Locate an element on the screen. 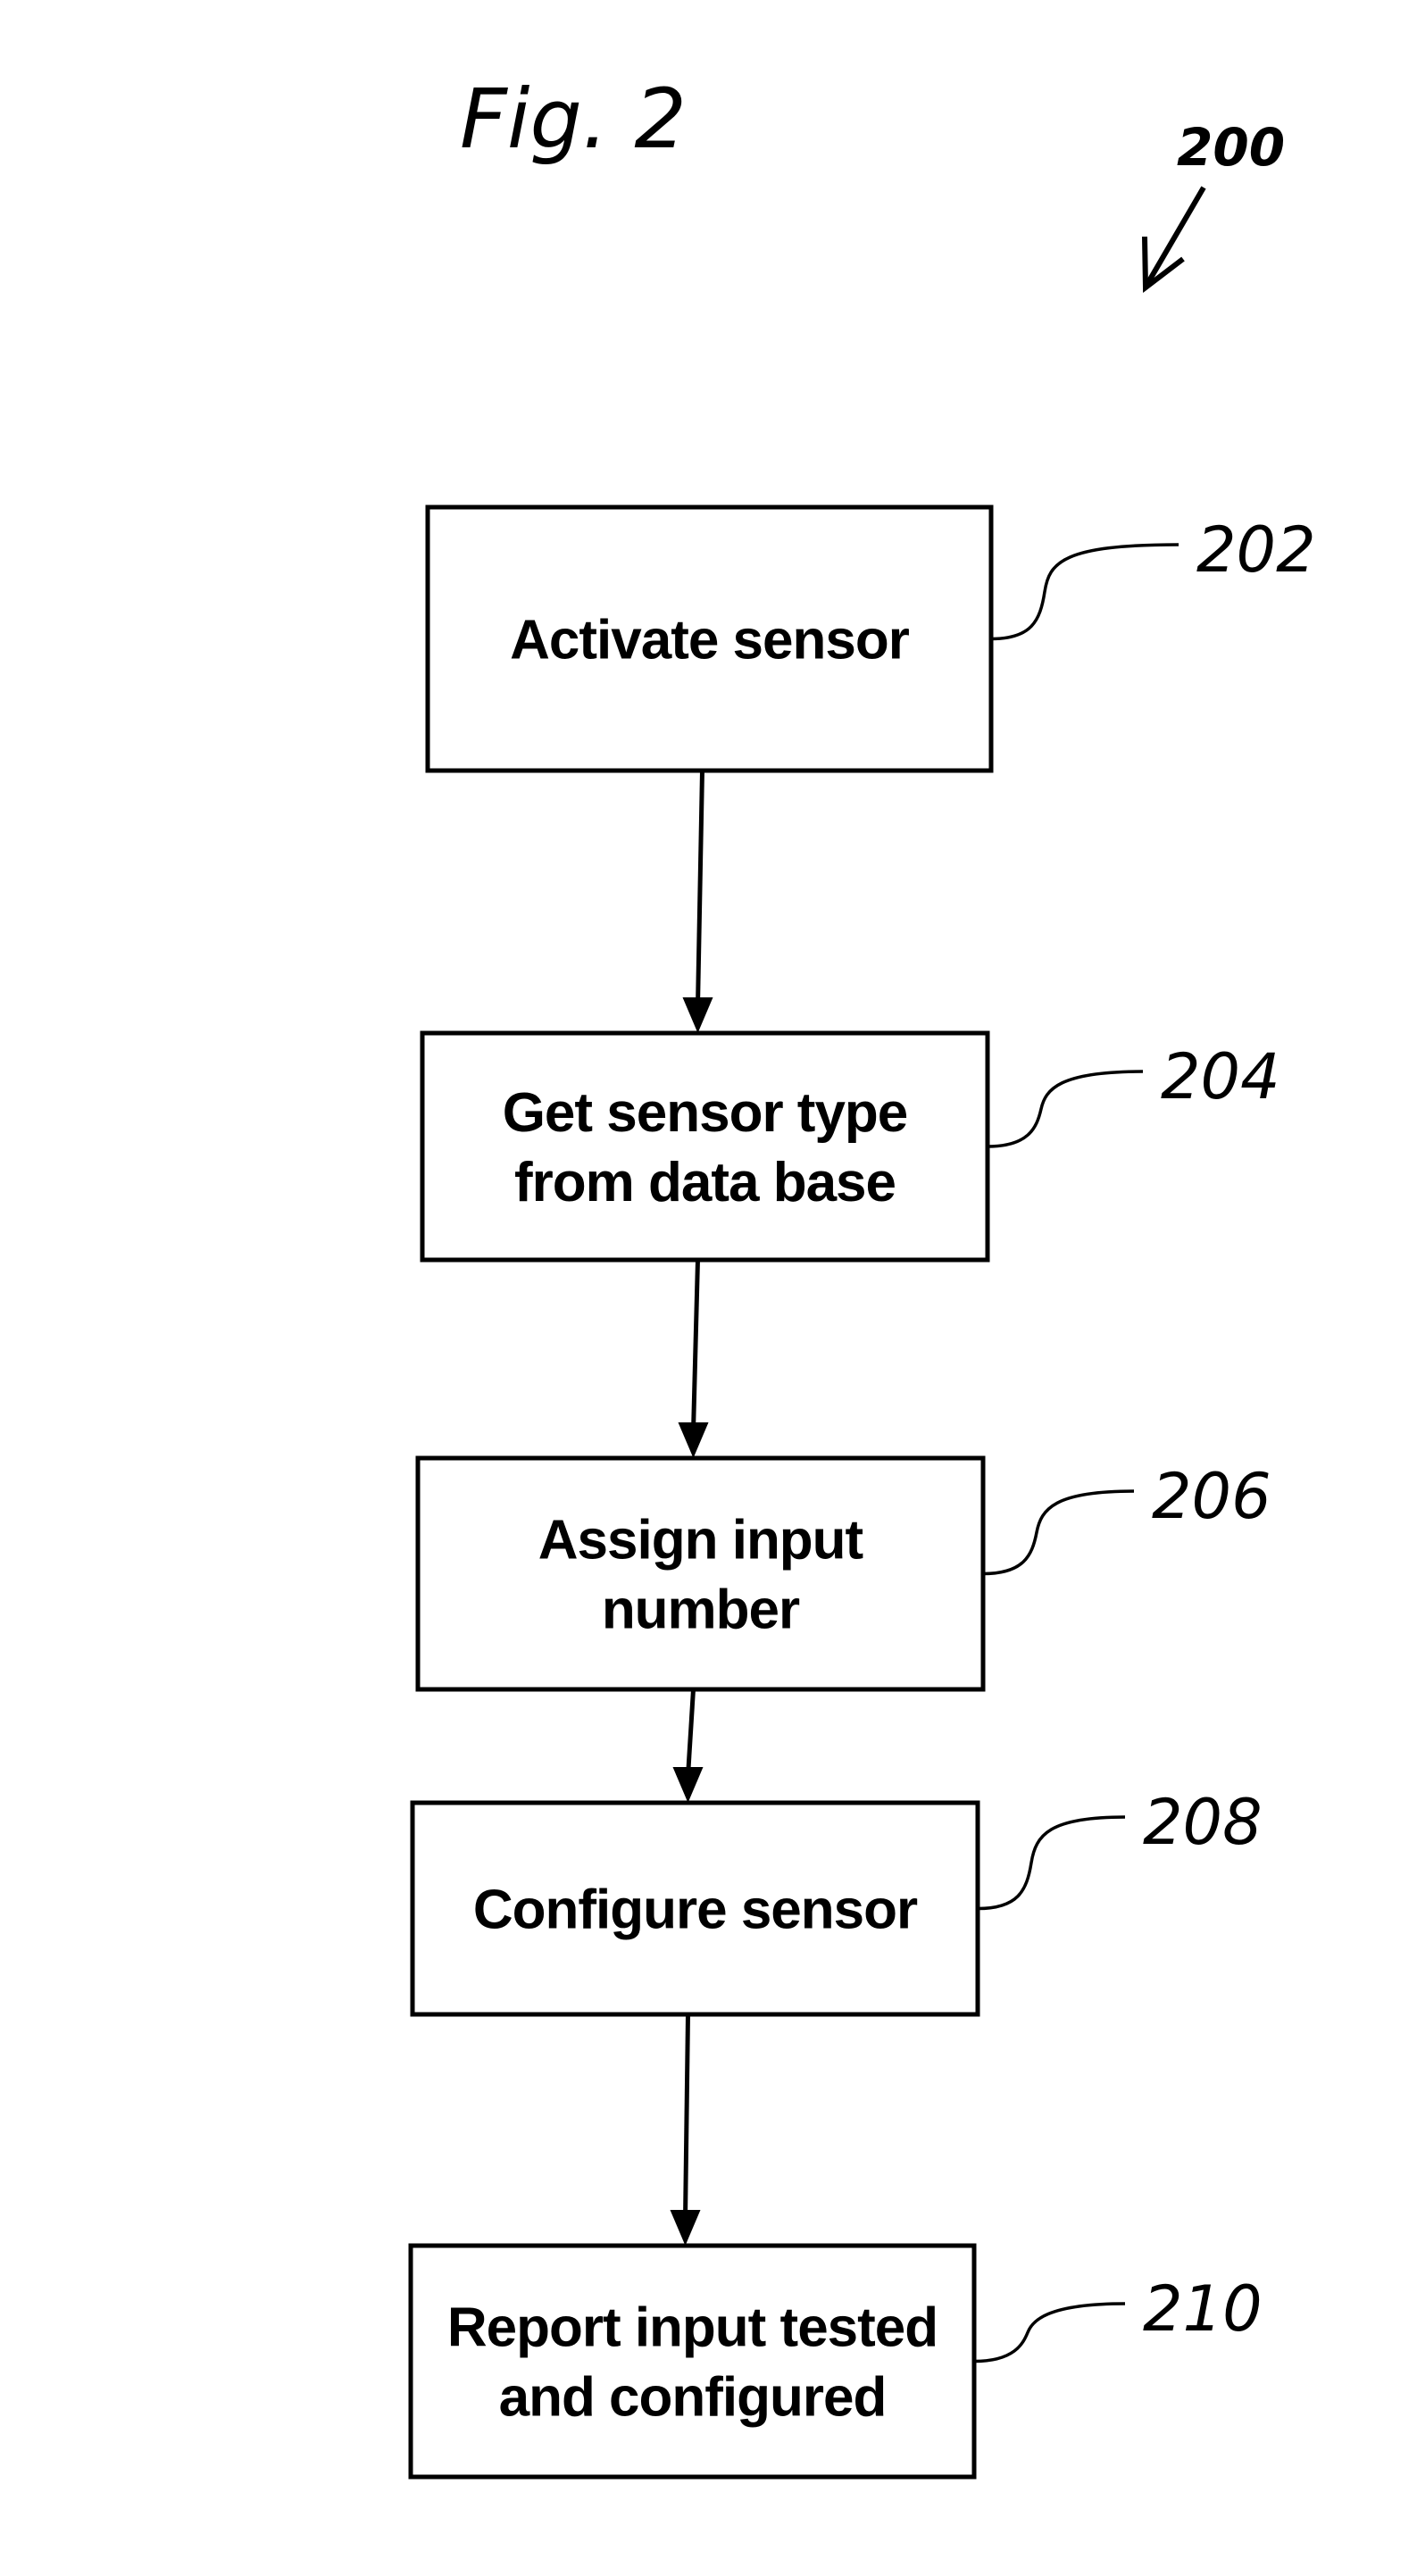 Image resolution: width=1417 pixels, height=2576 pixels. step-label: Assign input is located at coordinates (700, 1540).